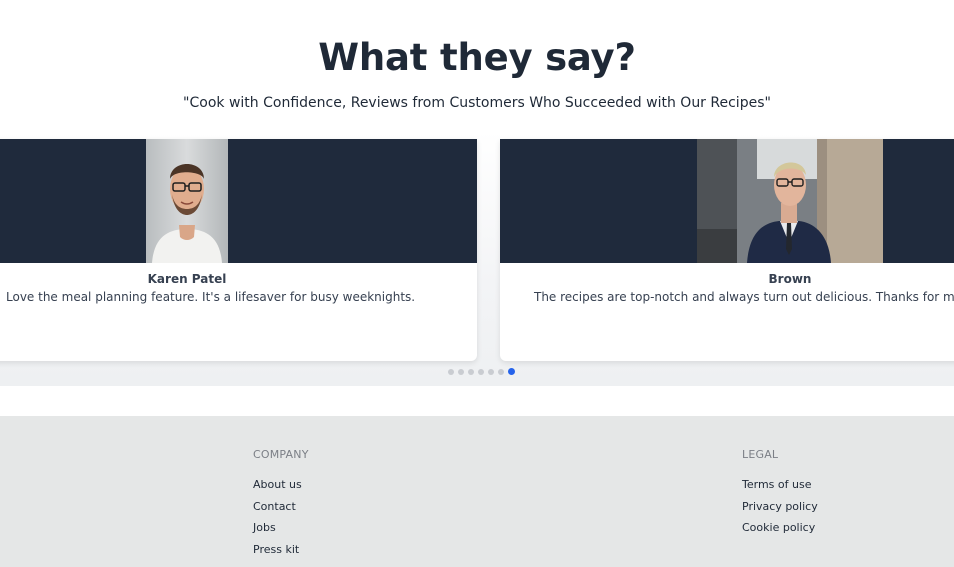 The image size is (954, 567). What do you see at coordinates (780, 507) in the screenshot?
I see `footer-link-privacy-policy: Privacy policy` at bounding box center [780, 507].